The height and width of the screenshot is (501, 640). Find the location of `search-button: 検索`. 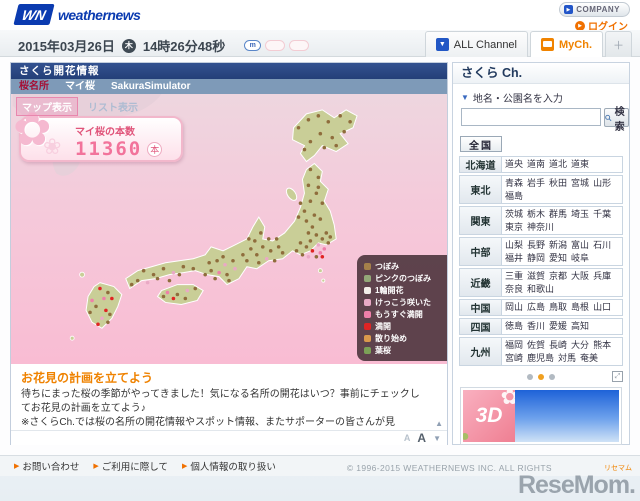

search-button: 検索 is located at coordinates (616, 120).